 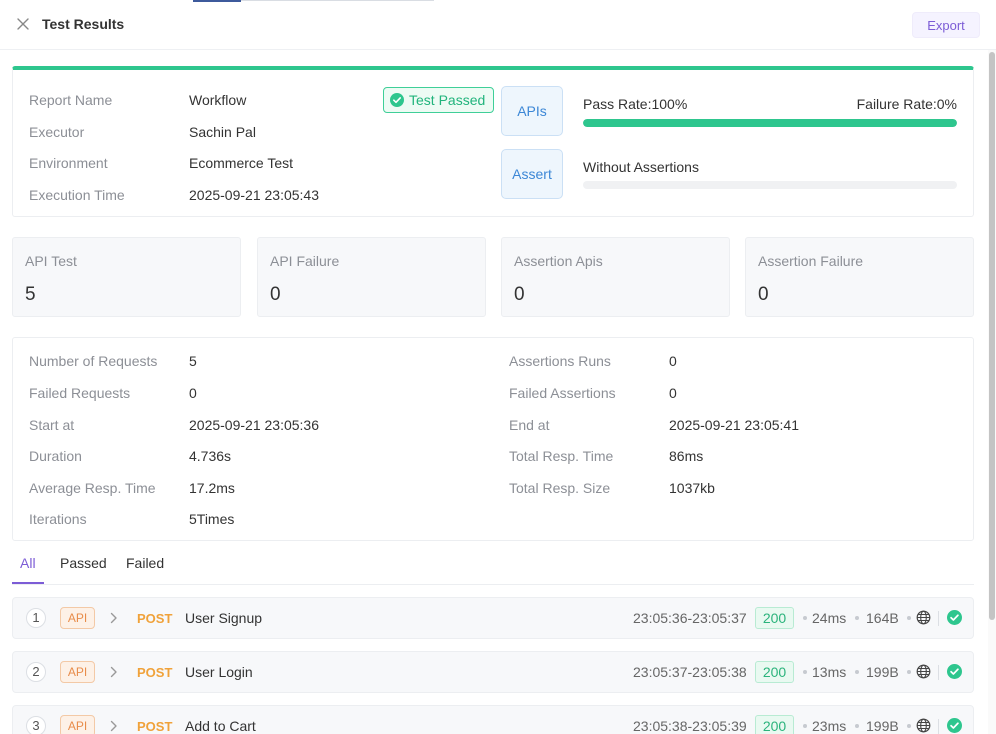 I want to click on test-passed-badge: Test Passed, so click(x=439, y=100).